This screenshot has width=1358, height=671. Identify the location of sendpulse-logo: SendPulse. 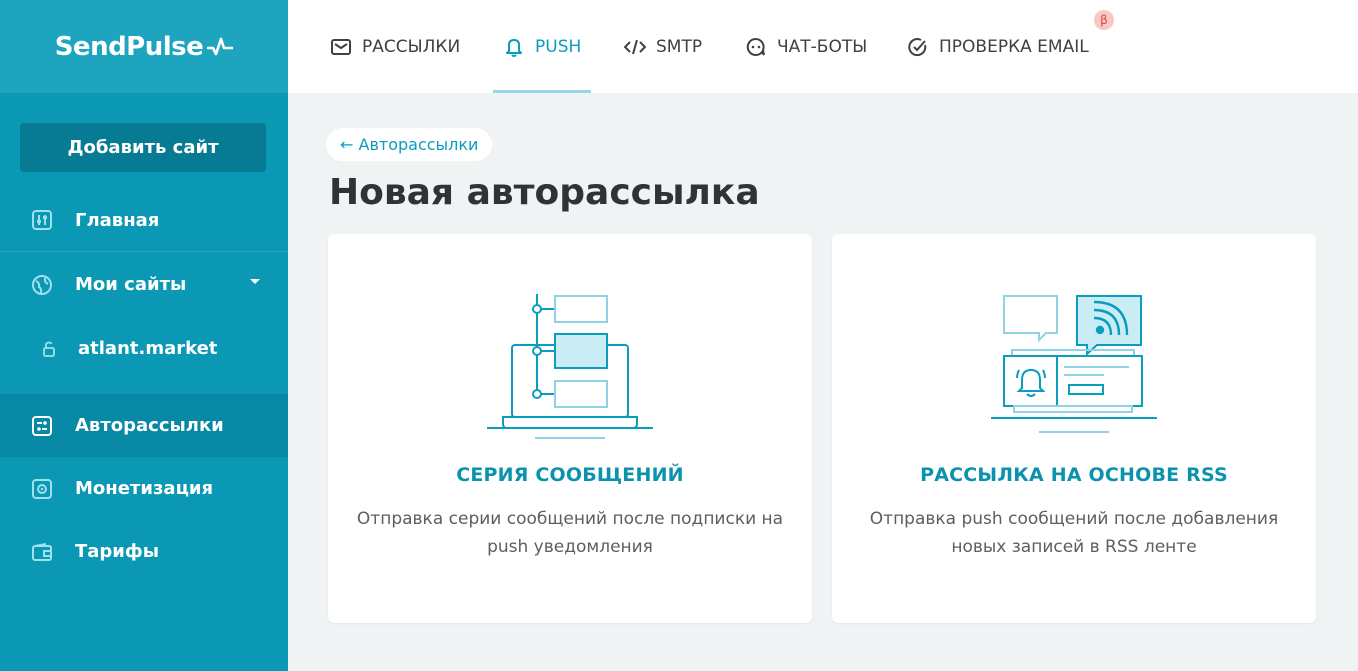
(144, 47).